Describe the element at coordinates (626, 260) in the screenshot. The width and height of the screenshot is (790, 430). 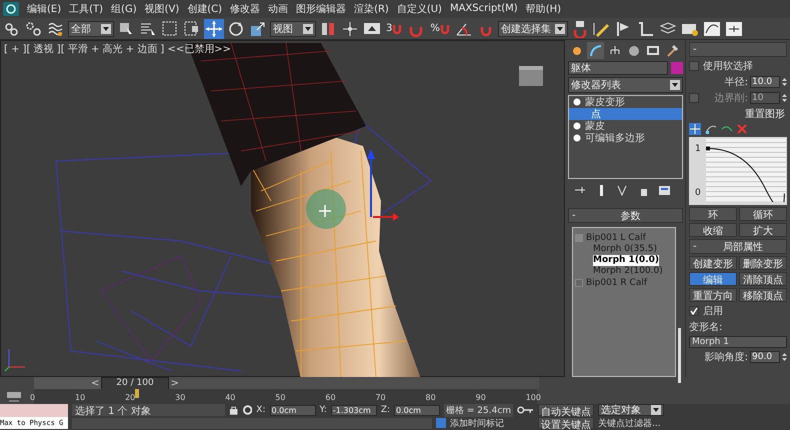
I see `tree-item: Morph 1(0.0)` at that location.